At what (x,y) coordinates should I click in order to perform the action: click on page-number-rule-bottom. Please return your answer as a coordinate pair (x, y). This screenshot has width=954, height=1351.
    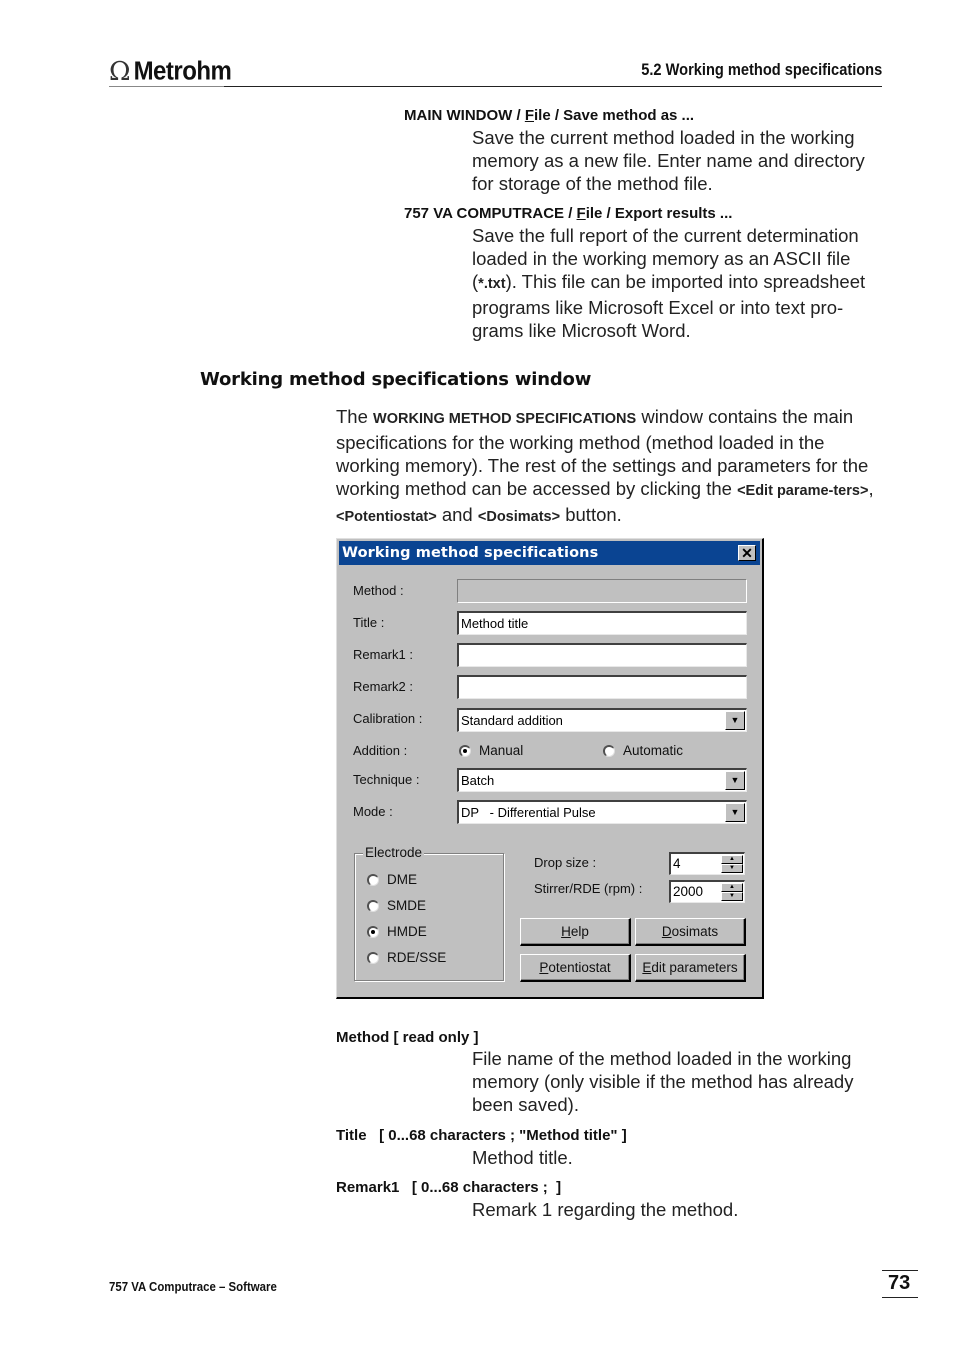
    Looking at the image, I should click on (900, 1297).